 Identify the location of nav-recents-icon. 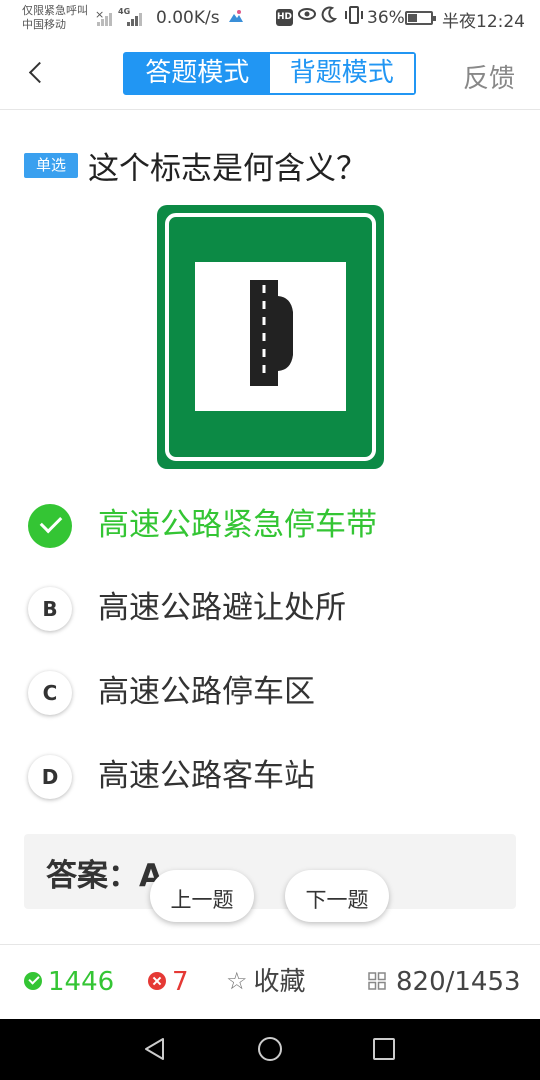
(384, 1049).